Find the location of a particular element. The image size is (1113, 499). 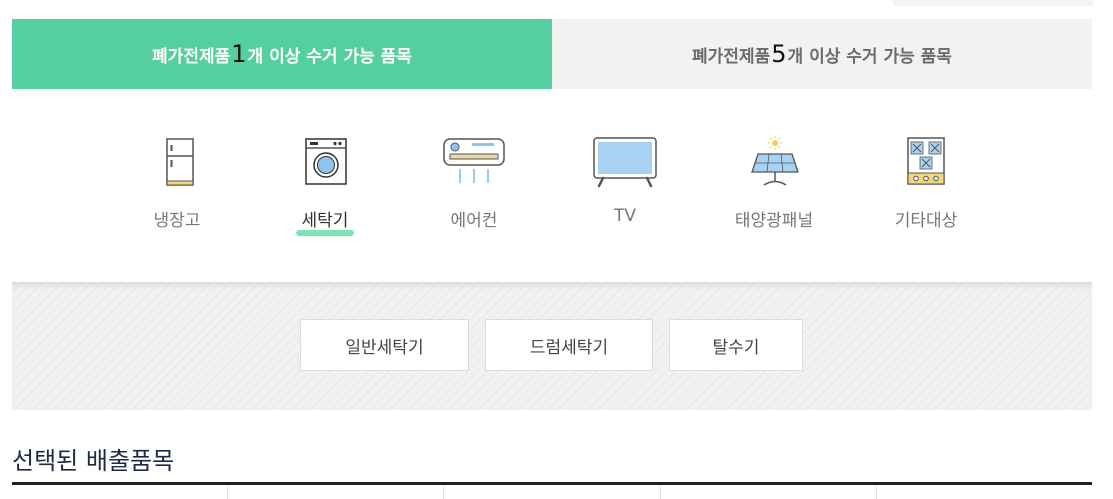

subcategory-spin-dryer: 탈수기 is located at coordinates (736, 345).